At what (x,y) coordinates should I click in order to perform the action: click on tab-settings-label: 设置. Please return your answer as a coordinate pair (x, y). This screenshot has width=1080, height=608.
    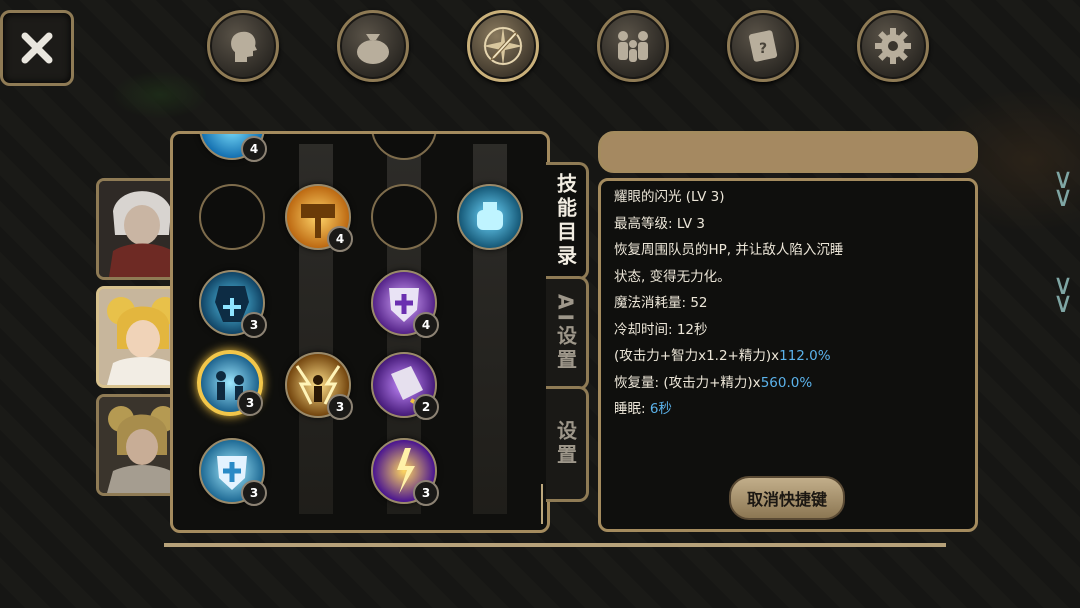
    Looking at the image, I should click on (565, 444).